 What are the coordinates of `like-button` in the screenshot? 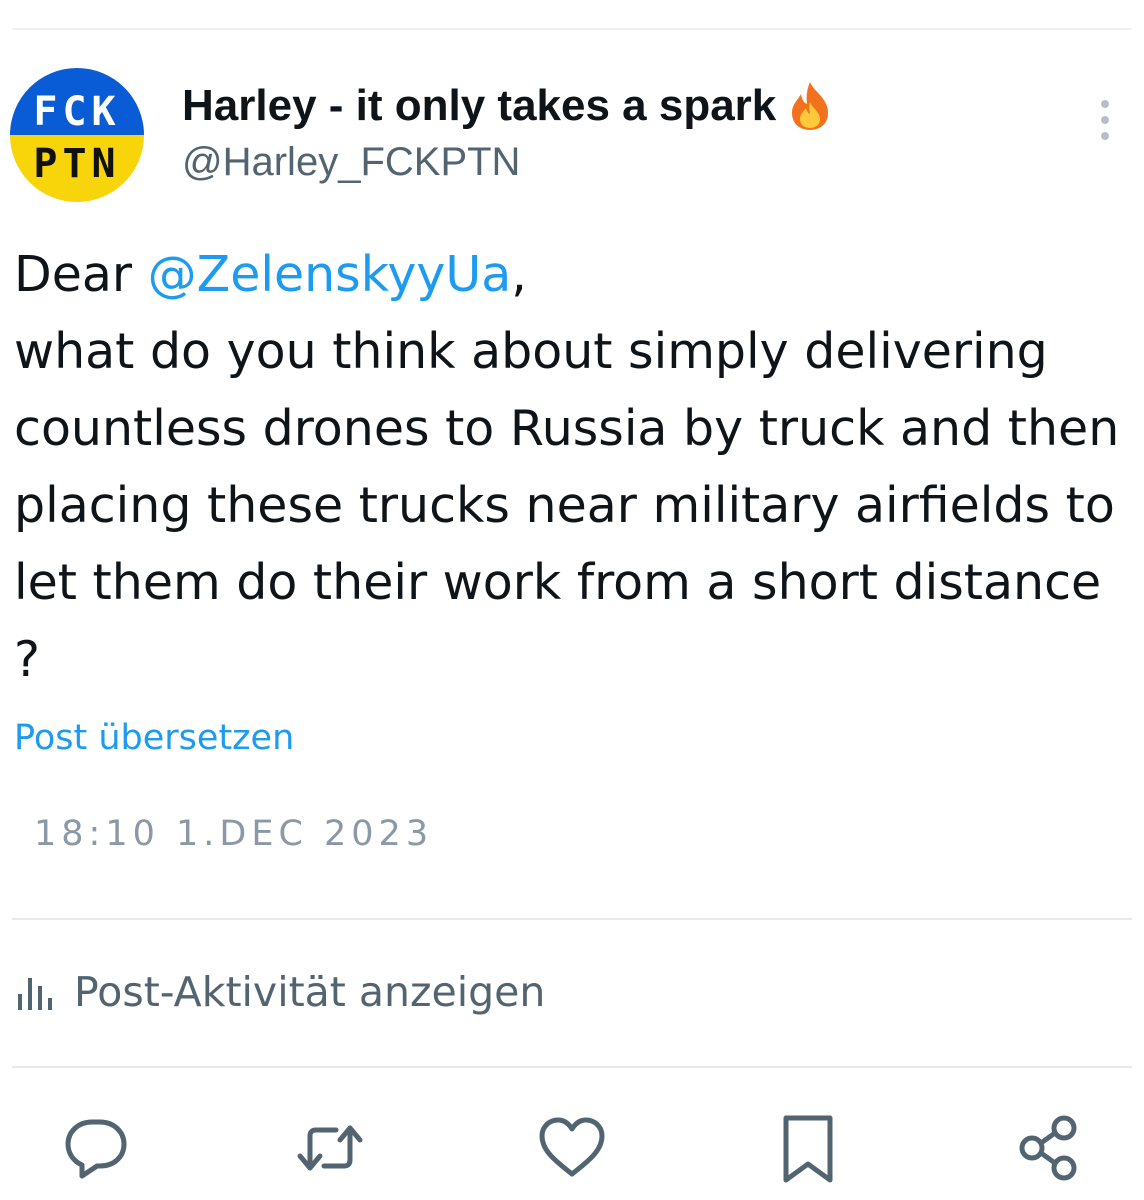 It's located at (572, 1148).